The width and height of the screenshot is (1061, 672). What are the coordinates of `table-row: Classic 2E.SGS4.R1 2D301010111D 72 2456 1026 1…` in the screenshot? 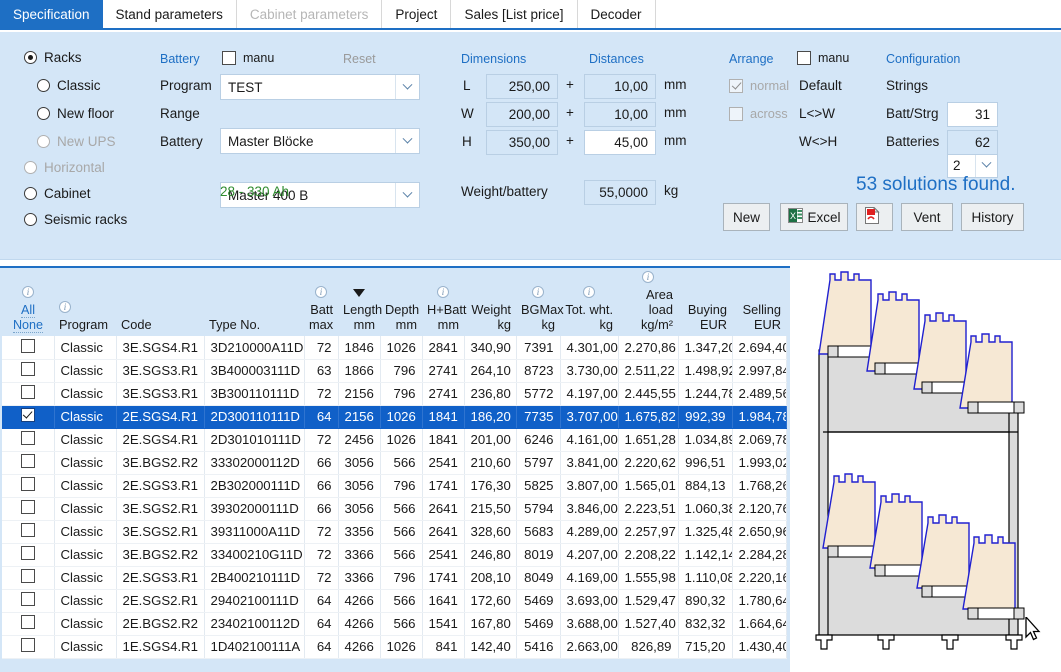 It's located at (394, 440).